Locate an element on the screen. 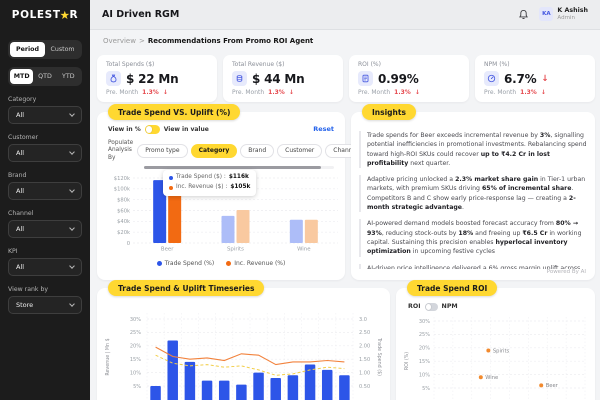 This screenshot has width=600, height=400. svg-text: 1.50 is located at coordinates (364, 360).